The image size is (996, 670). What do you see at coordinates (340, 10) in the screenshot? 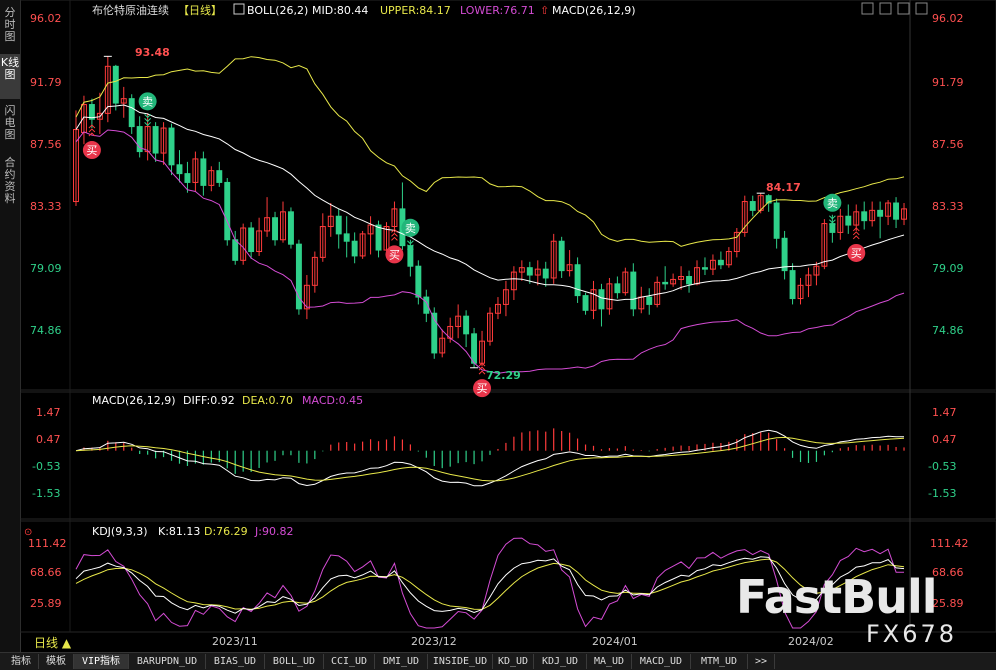
I see `boll-mid: MID:80.44` at bounding box center [340, 10].